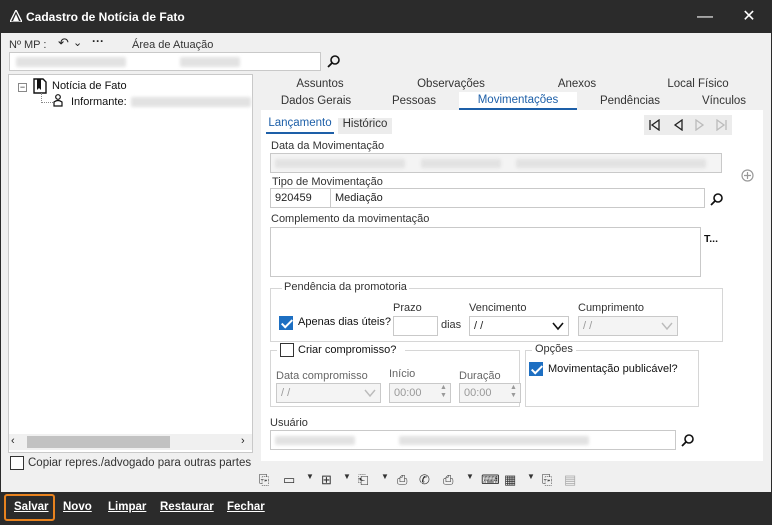 The image size is (772, 525). What do you see at coordinates (688, 125) in the screenshot?
I see `record-navigator` at bounding box center [688, 125].